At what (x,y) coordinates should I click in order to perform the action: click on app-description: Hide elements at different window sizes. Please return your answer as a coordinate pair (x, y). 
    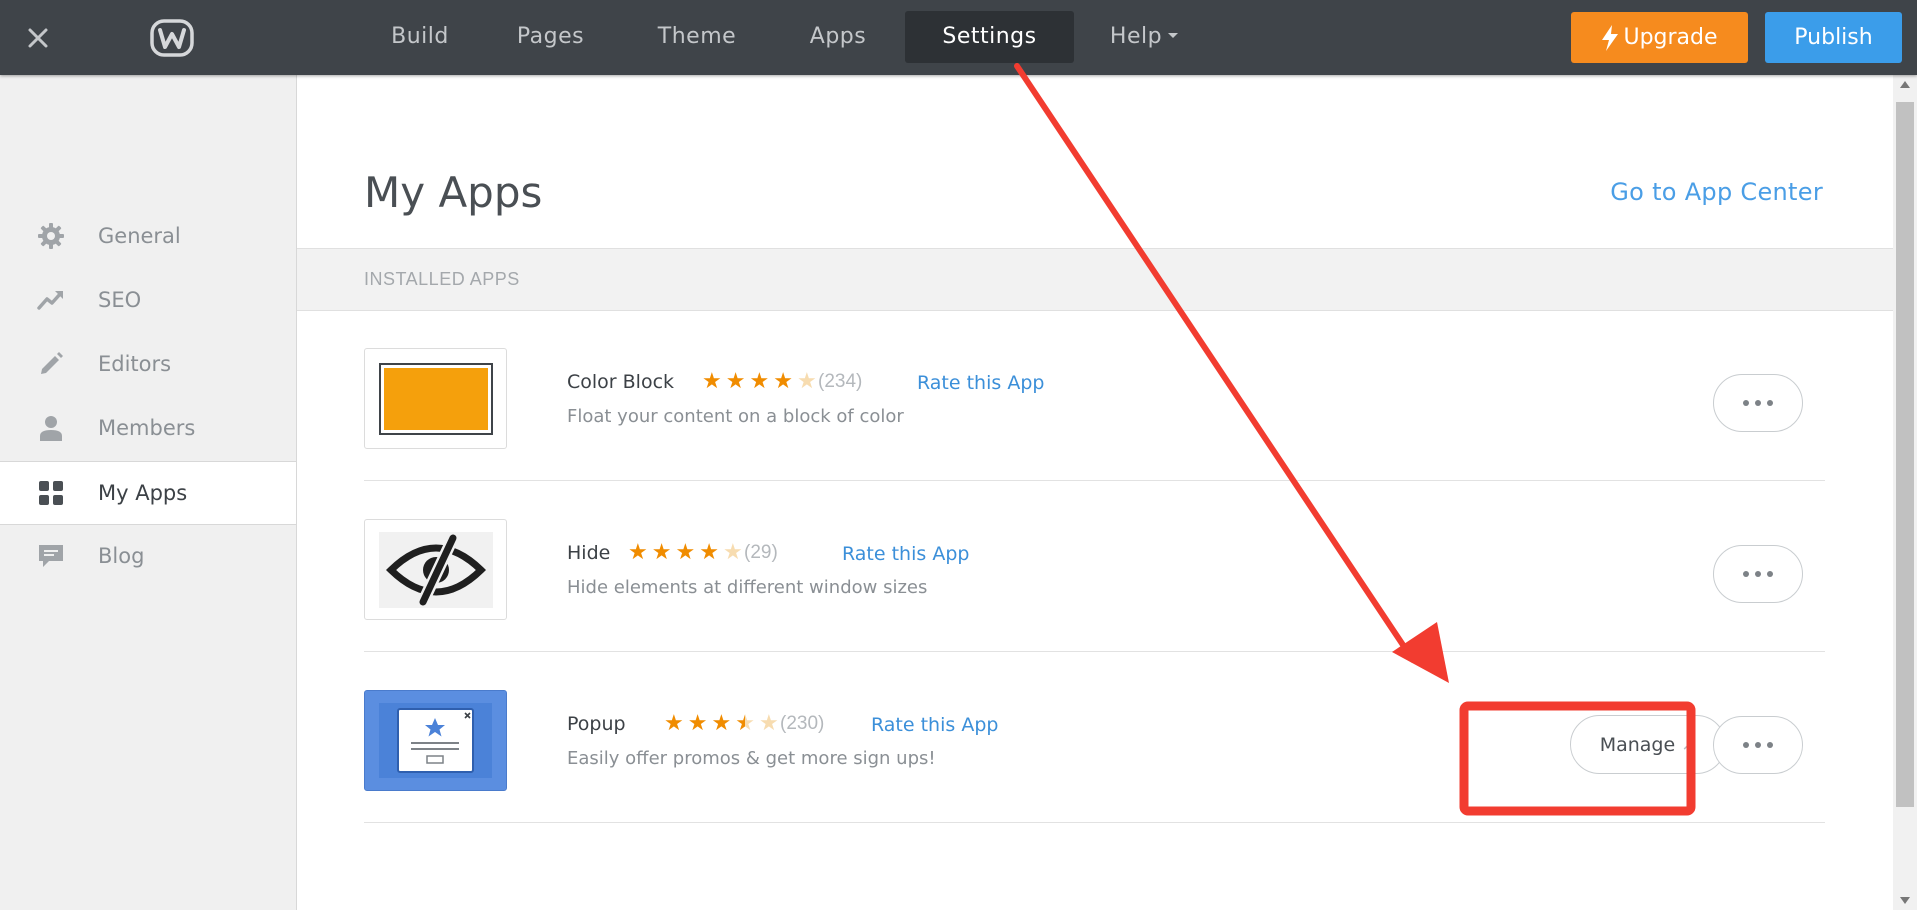
    Looking at the image, I should click on (747, 587).